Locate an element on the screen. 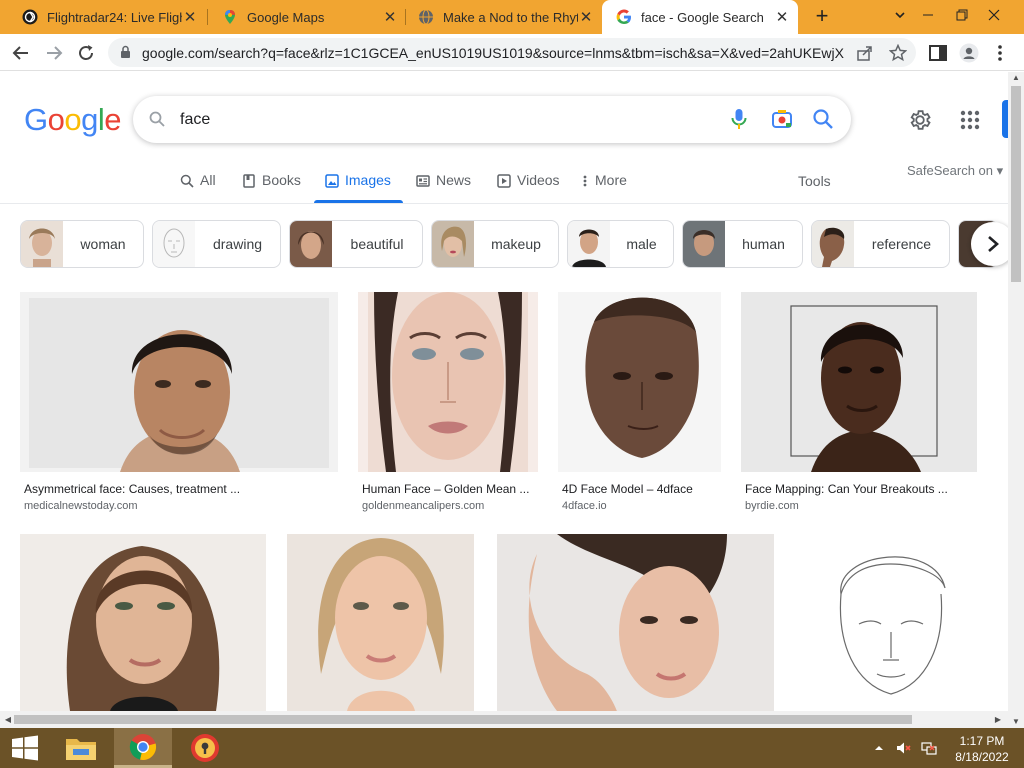 The width and height of the screenshot is (1024, 768). tab-make-a-nod: Make a Nod to the Rhyth ✕ is located at coordinates (503, 17).